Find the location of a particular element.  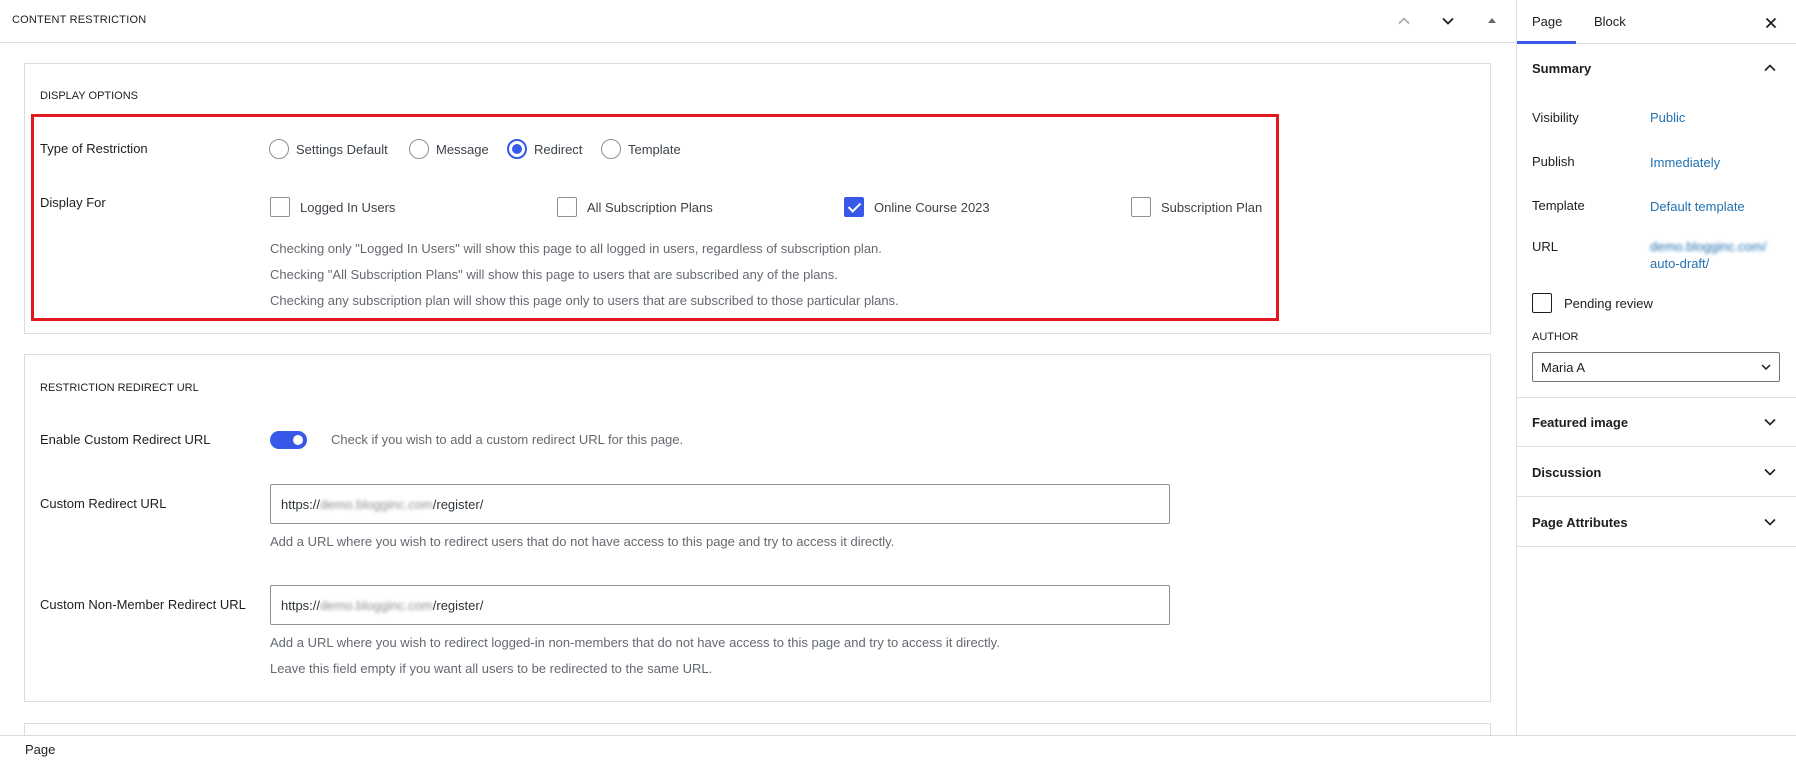

nonmember-redirect-url-label: Custom Non-Member Redirect URL is located at coordinates (143, 604).